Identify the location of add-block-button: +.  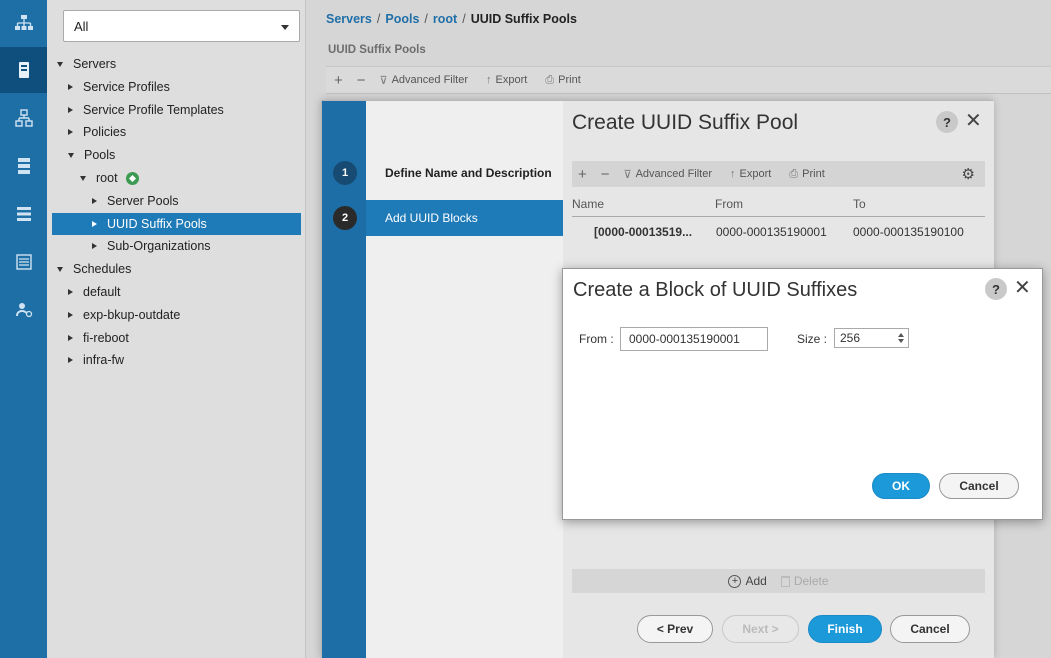
(582, 174).